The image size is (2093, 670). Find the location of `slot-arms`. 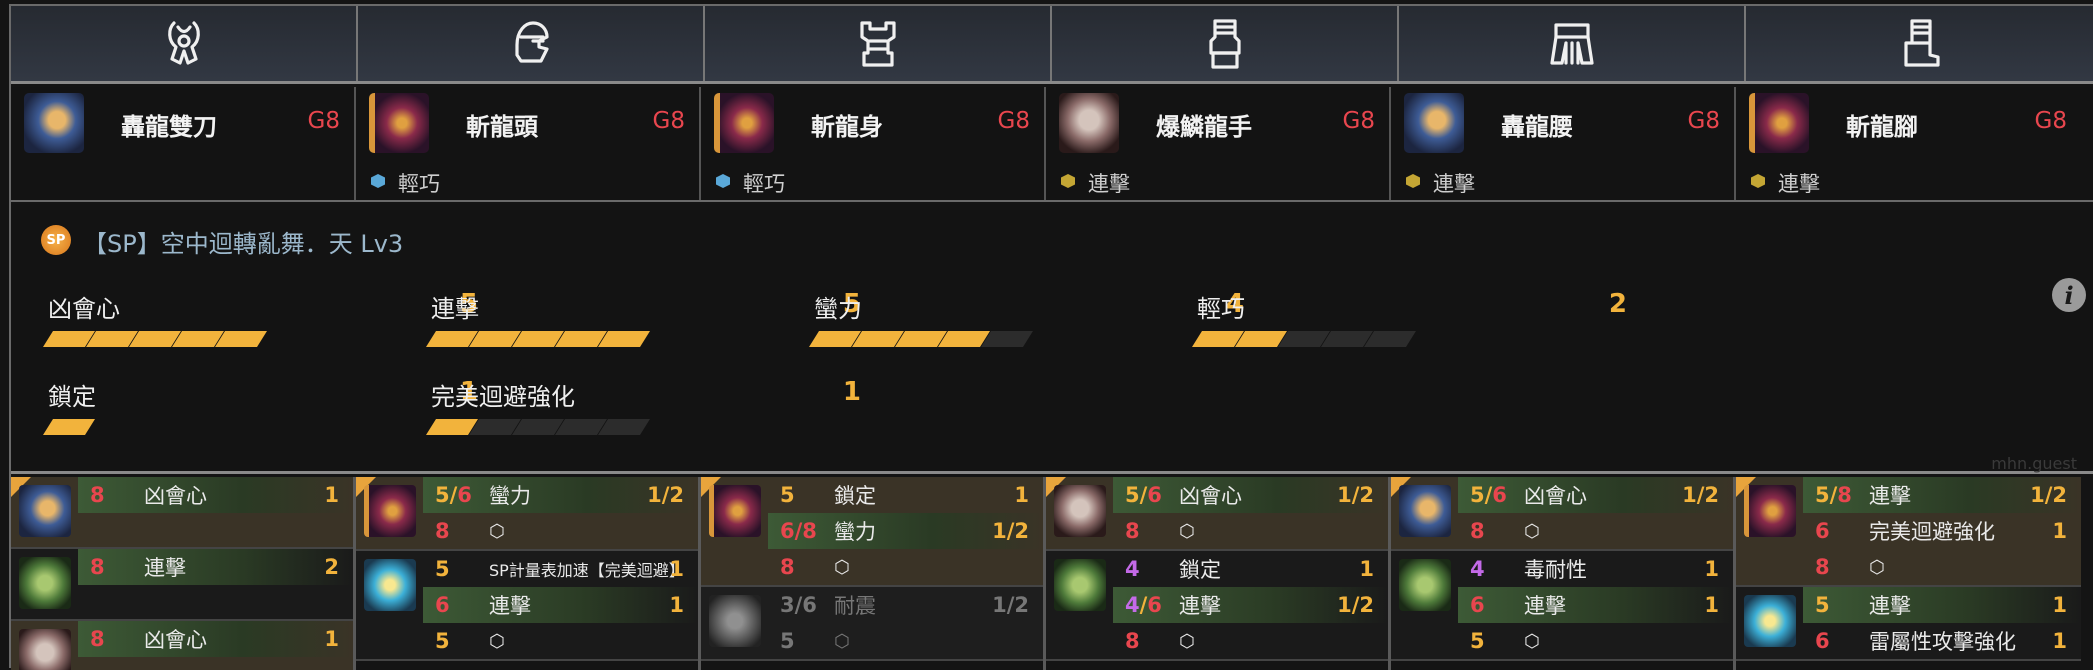

slot-arms is located at coordinates (1225, 43).